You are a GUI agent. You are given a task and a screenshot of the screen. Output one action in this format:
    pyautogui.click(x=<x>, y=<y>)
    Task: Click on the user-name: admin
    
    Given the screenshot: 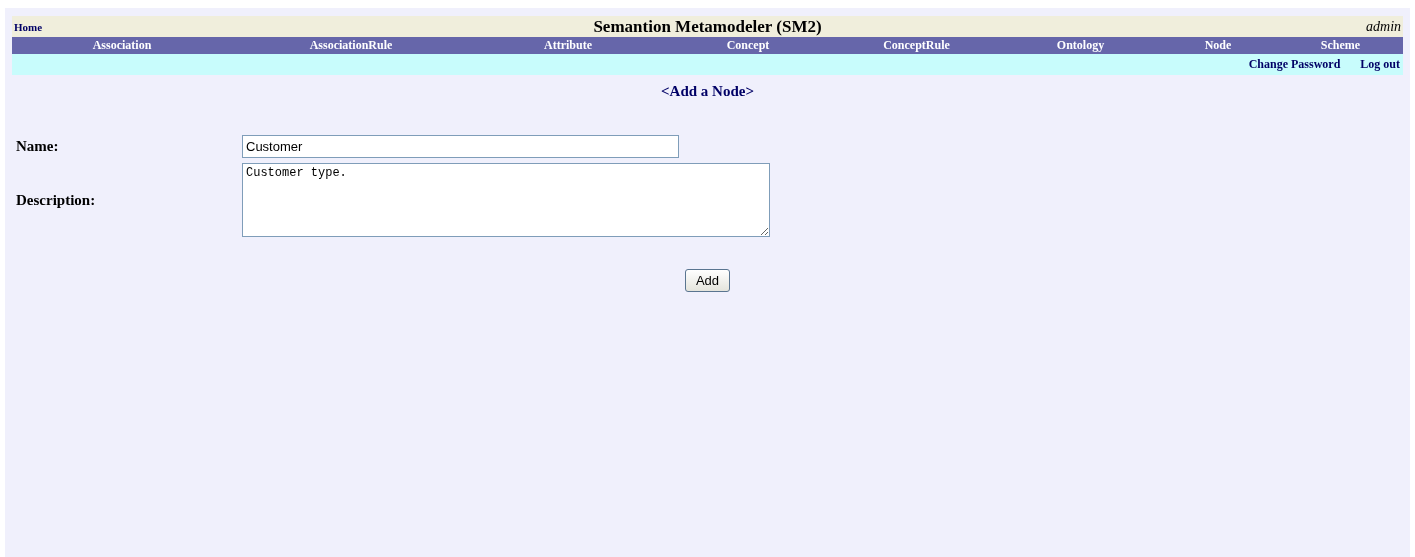 What is the action you would take?
    pyautogui.click(x=1383, y=26)
    